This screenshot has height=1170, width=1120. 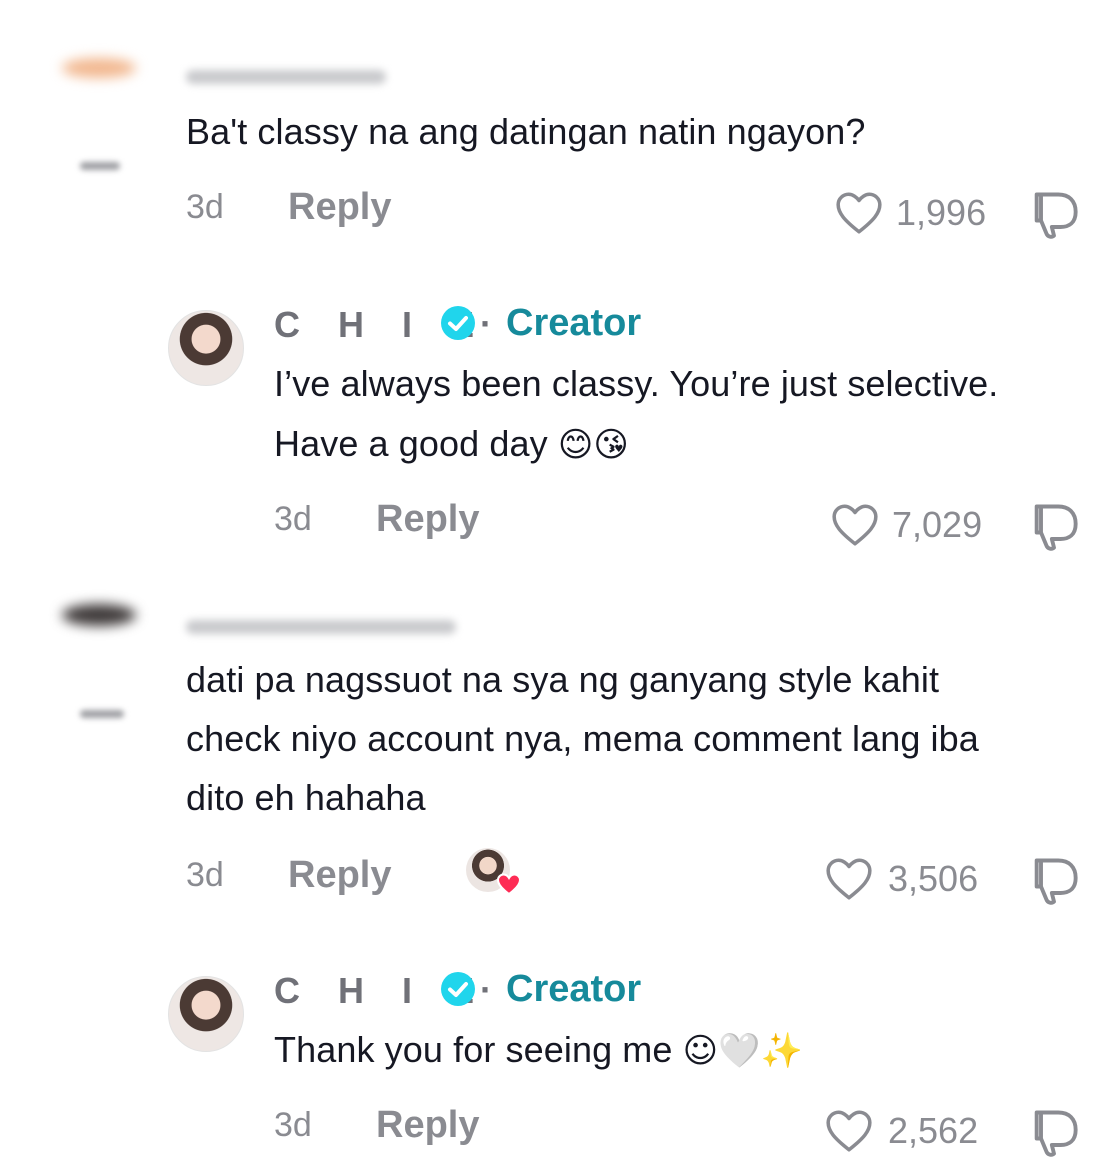 I want to click on like-count: 2,562, so click(x=933, y=1130).